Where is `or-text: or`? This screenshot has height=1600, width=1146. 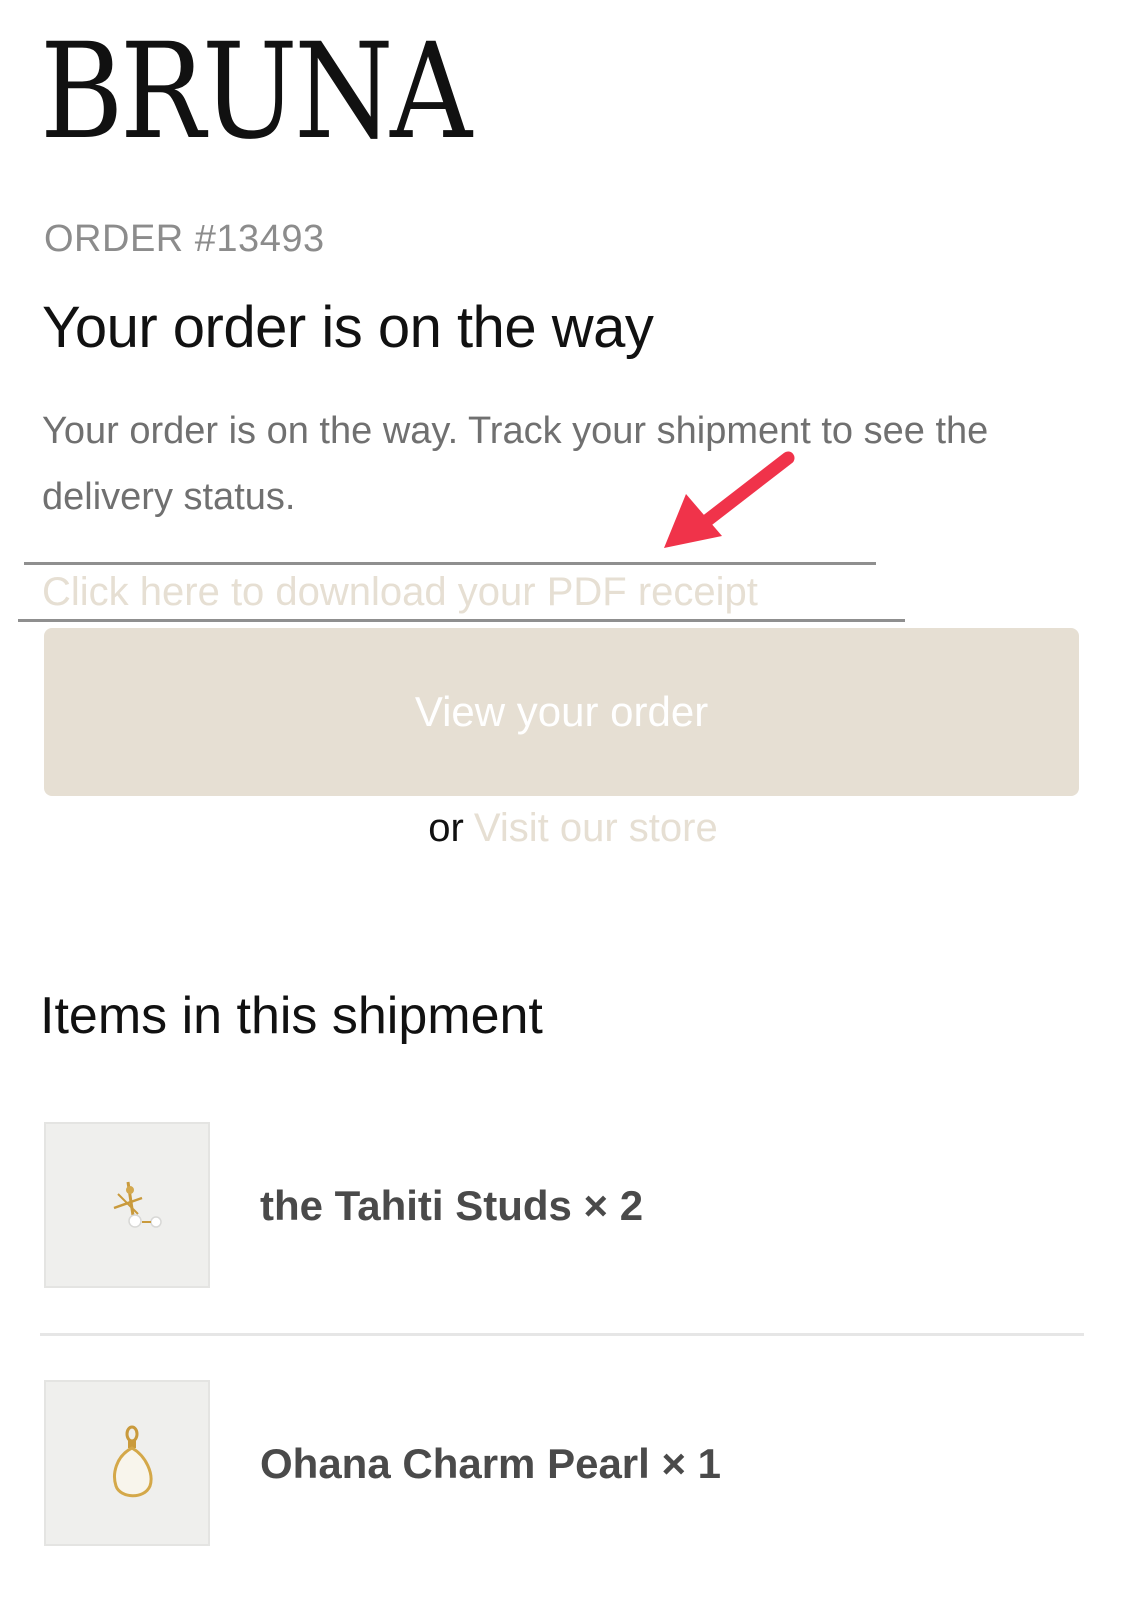
or-text: or is located at coordinates (446, 828).